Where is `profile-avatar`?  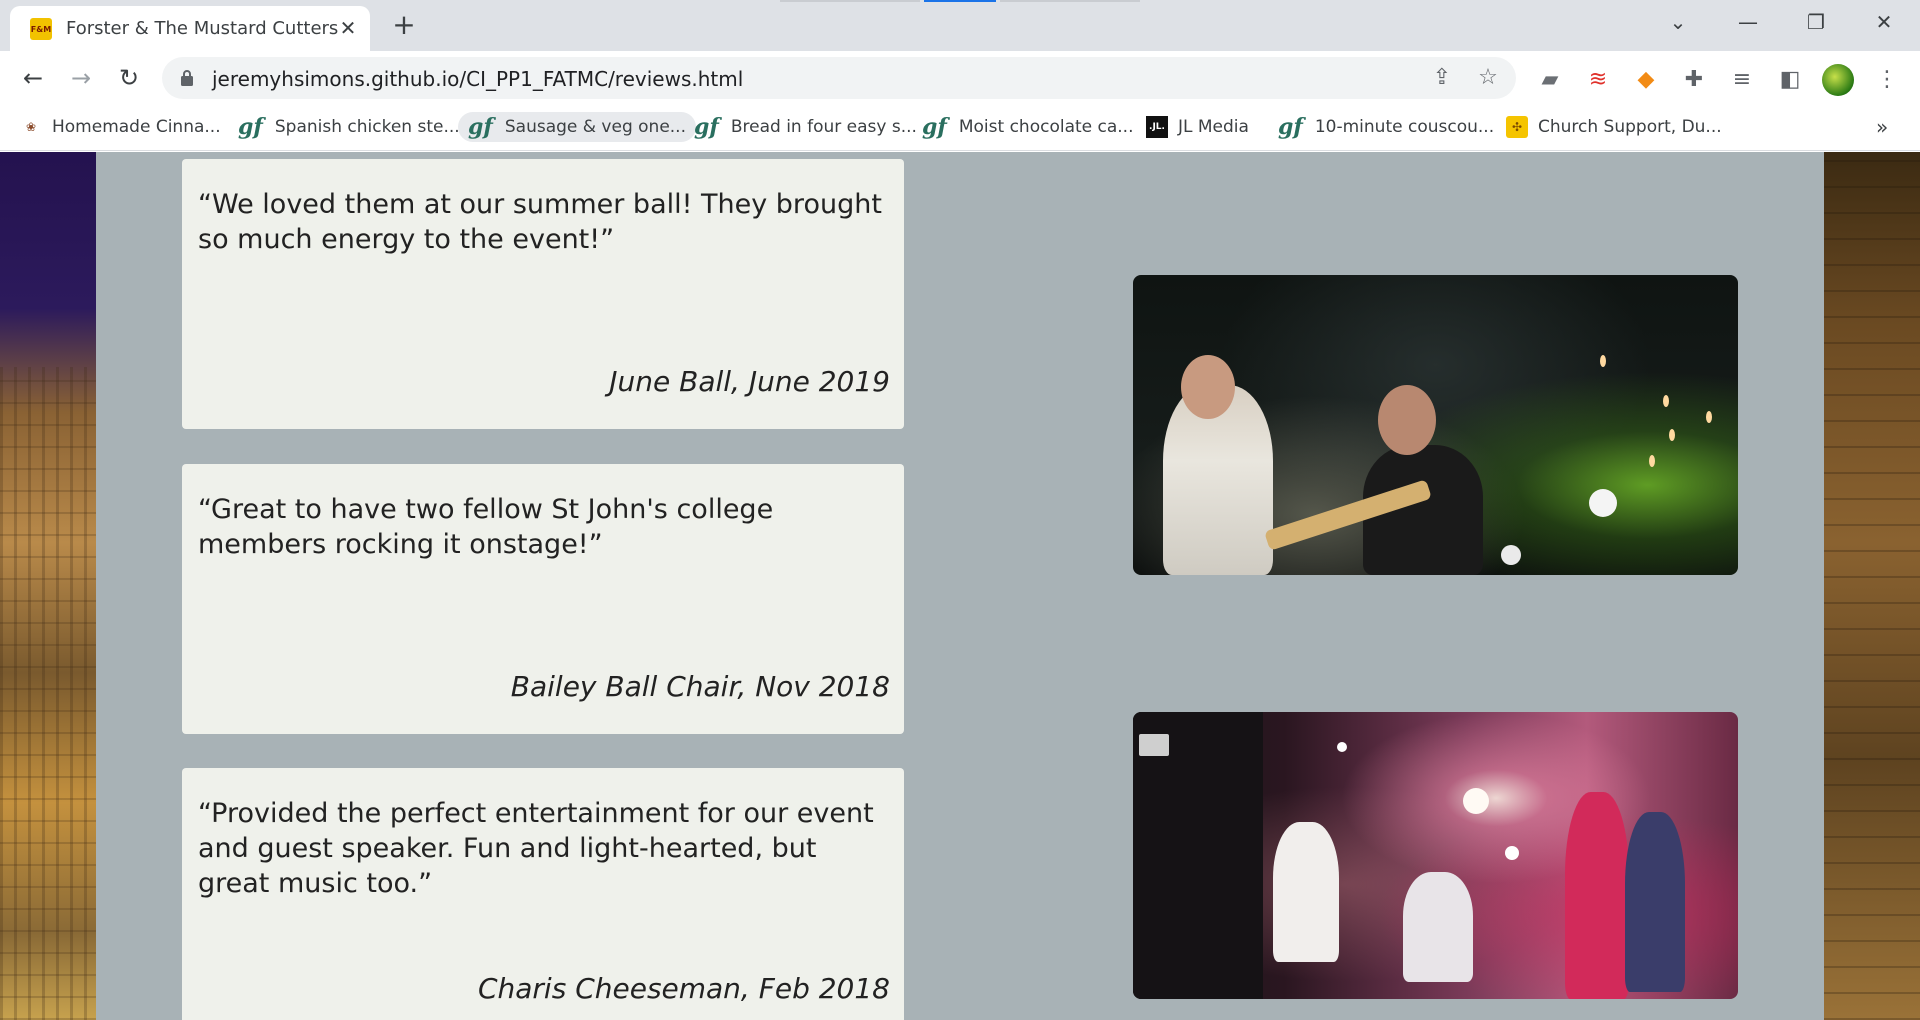 profile-avatar is located at coordinates (1838, 80).